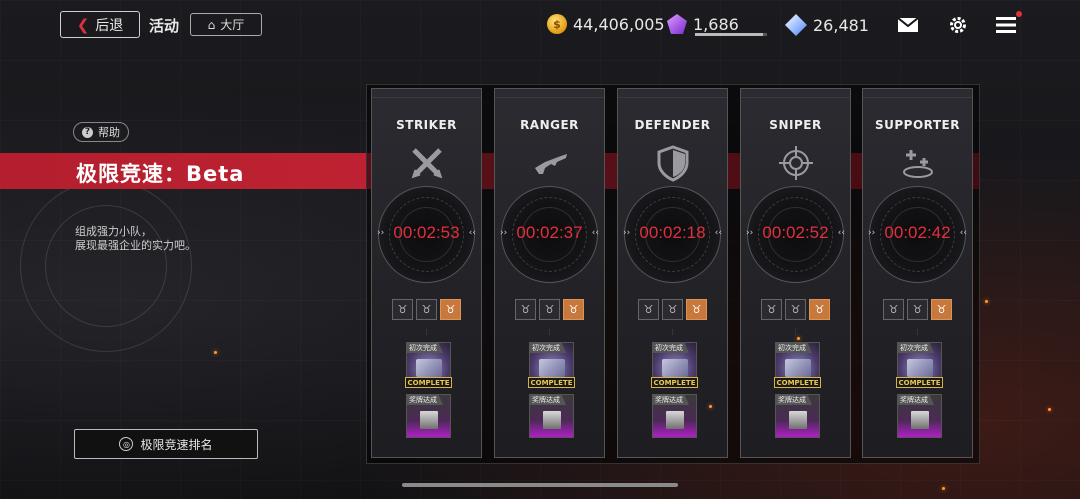 This screenshot has width=1080, height=499. I want to click on purple-gem-icon, so click(677, 24).